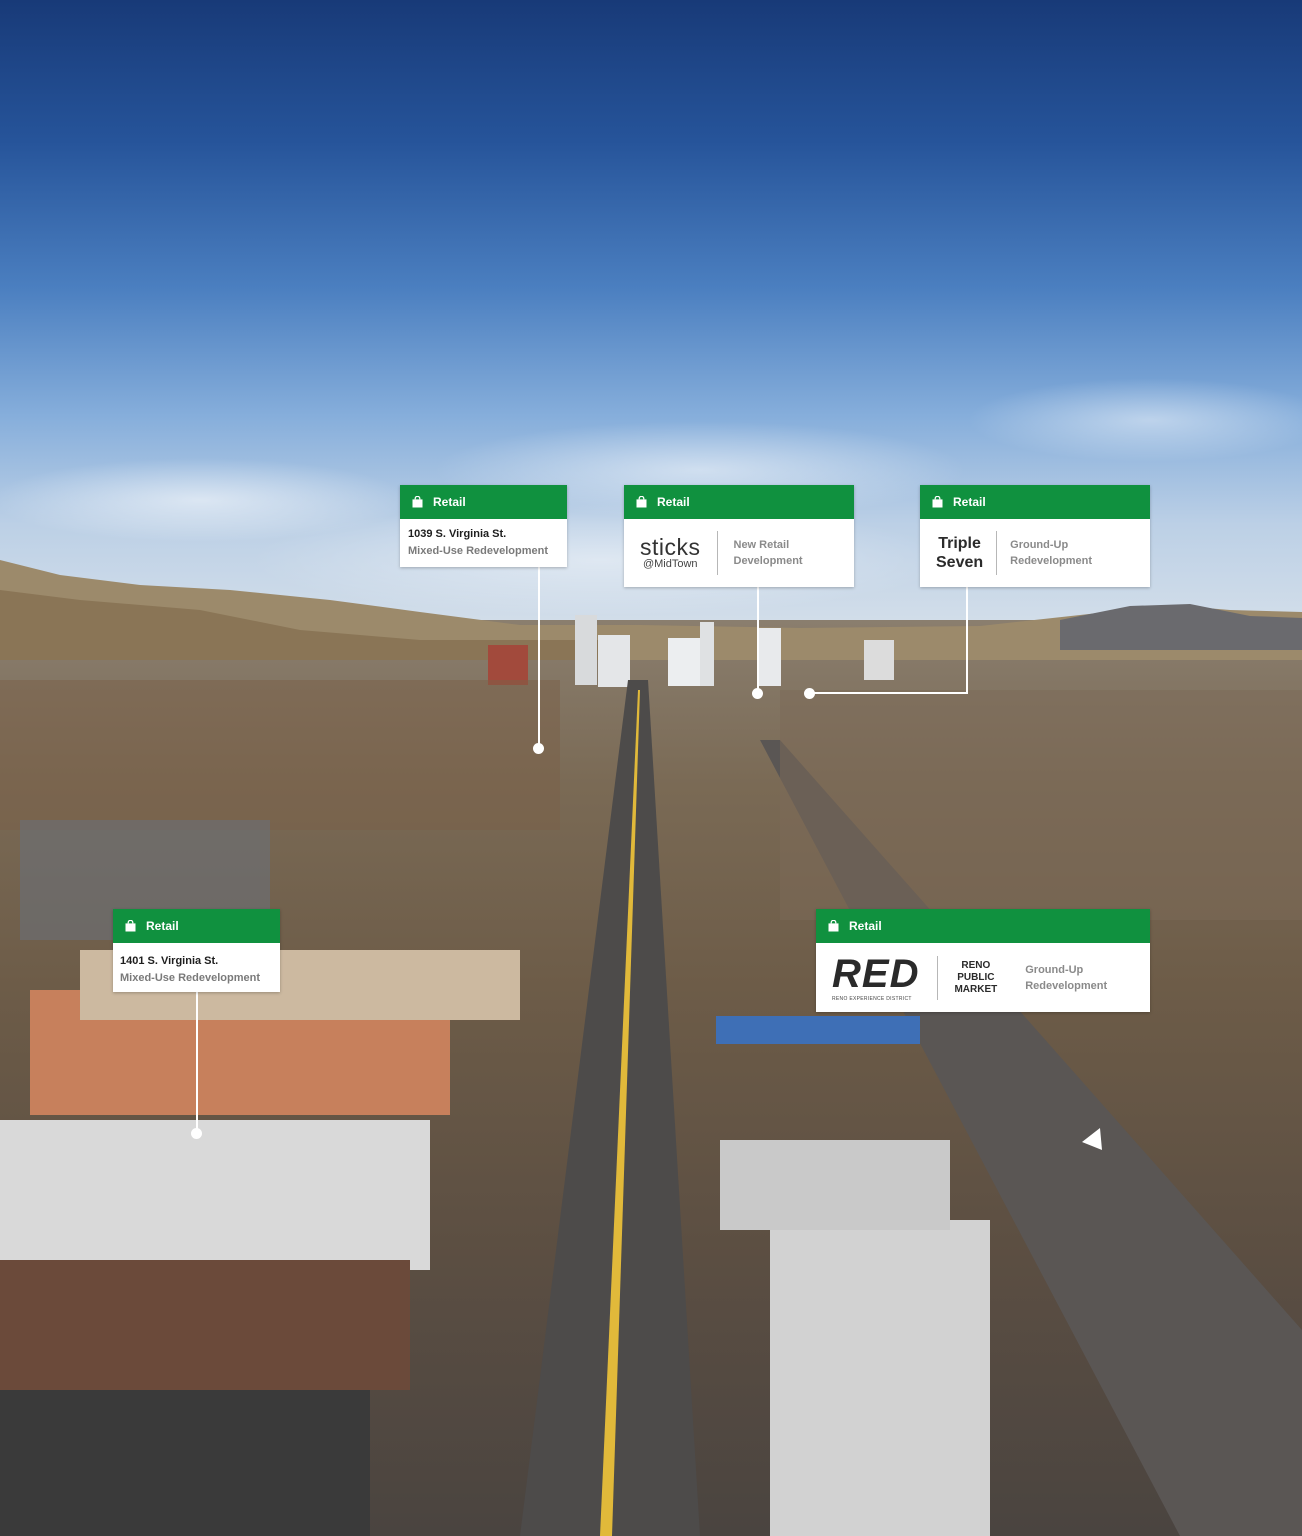 This screenshot has width=1302, height=1536. Describe the element at coordinates (758, 640) in the screenshot. I see `leader-line-sticks` at that location.